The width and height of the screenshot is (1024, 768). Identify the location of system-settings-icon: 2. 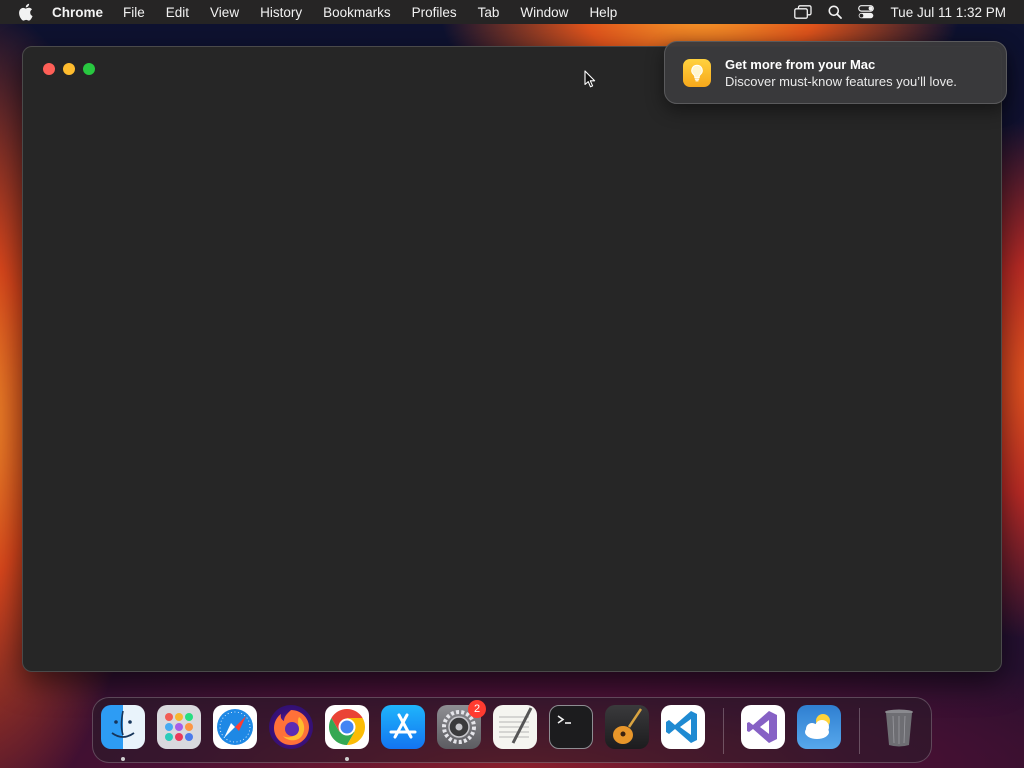
(461, 724).